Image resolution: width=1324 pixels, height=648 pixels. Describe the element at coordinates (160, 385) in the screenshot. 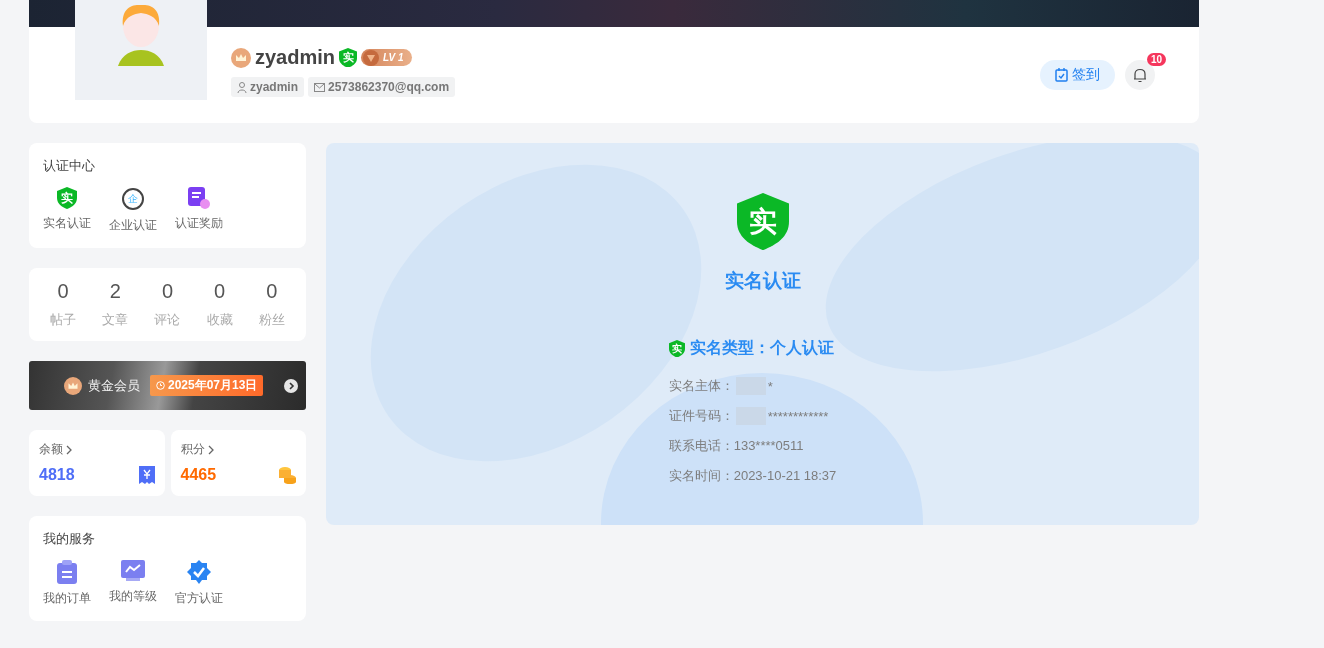

I see `clock-icon` at that location.